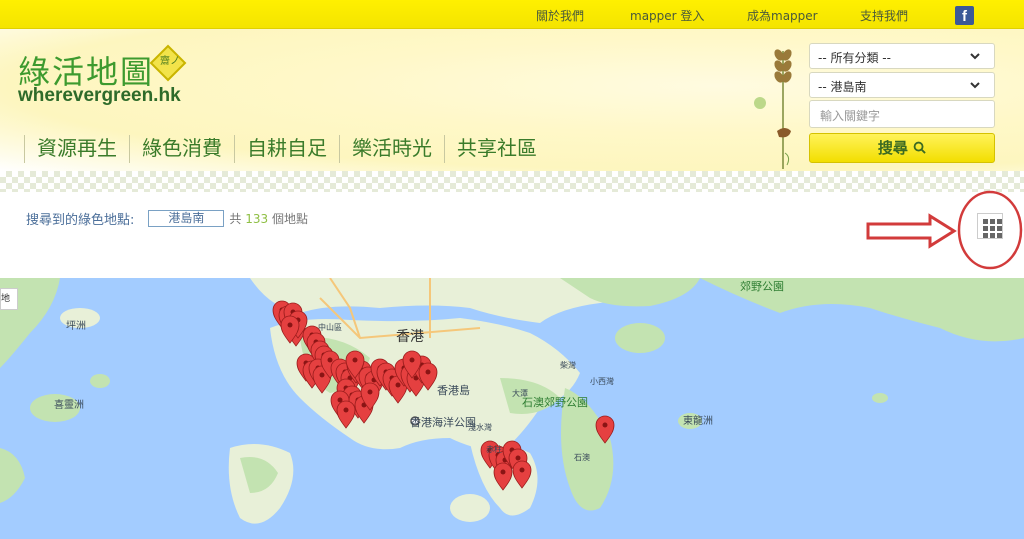 The width and height of the screenshot is (1024, 539). I want to click on become-mapper-link: 成為mapper, so click(782, 15).